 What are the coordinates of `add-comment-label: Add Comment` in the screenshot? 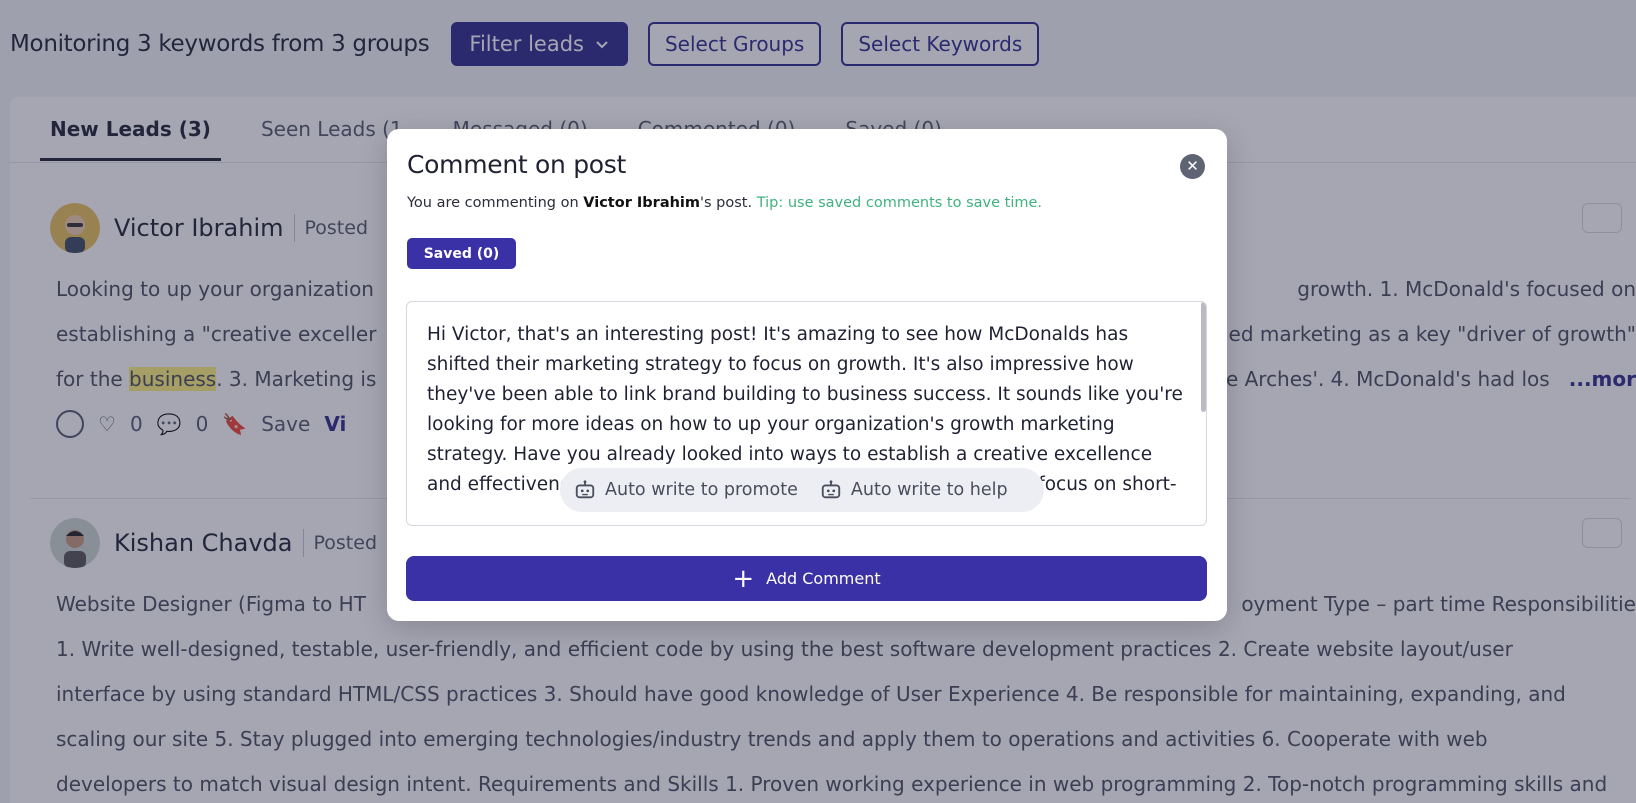 It's located at (823, 578).